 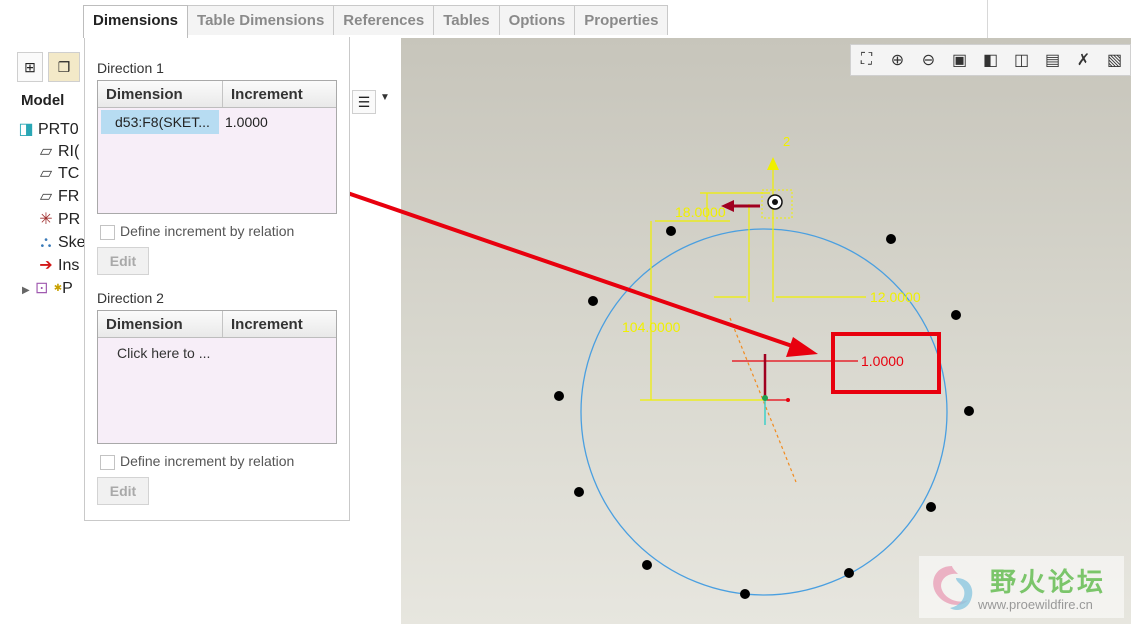 What do you see at coordinates (130, 68) in the screenshot?
I see `direction1-title: Direction 1` at bounding box center [130, 68].